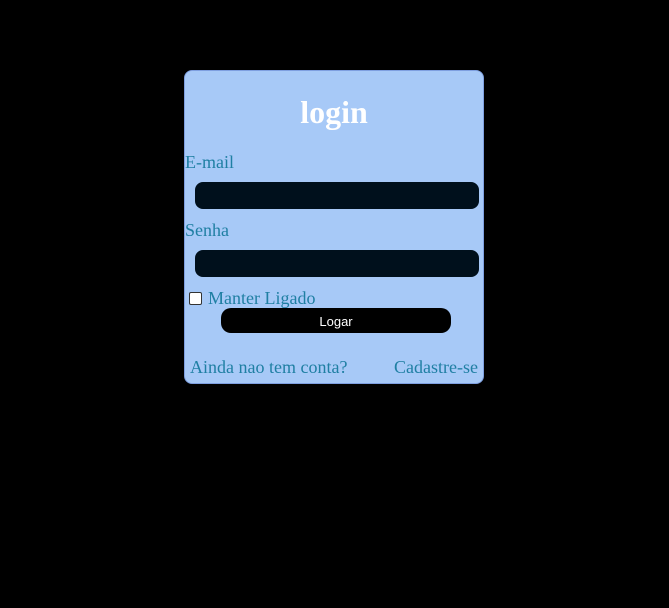  Describe the element at coordinates (337, 195) in the screenshot. I see `email-field` at that location.